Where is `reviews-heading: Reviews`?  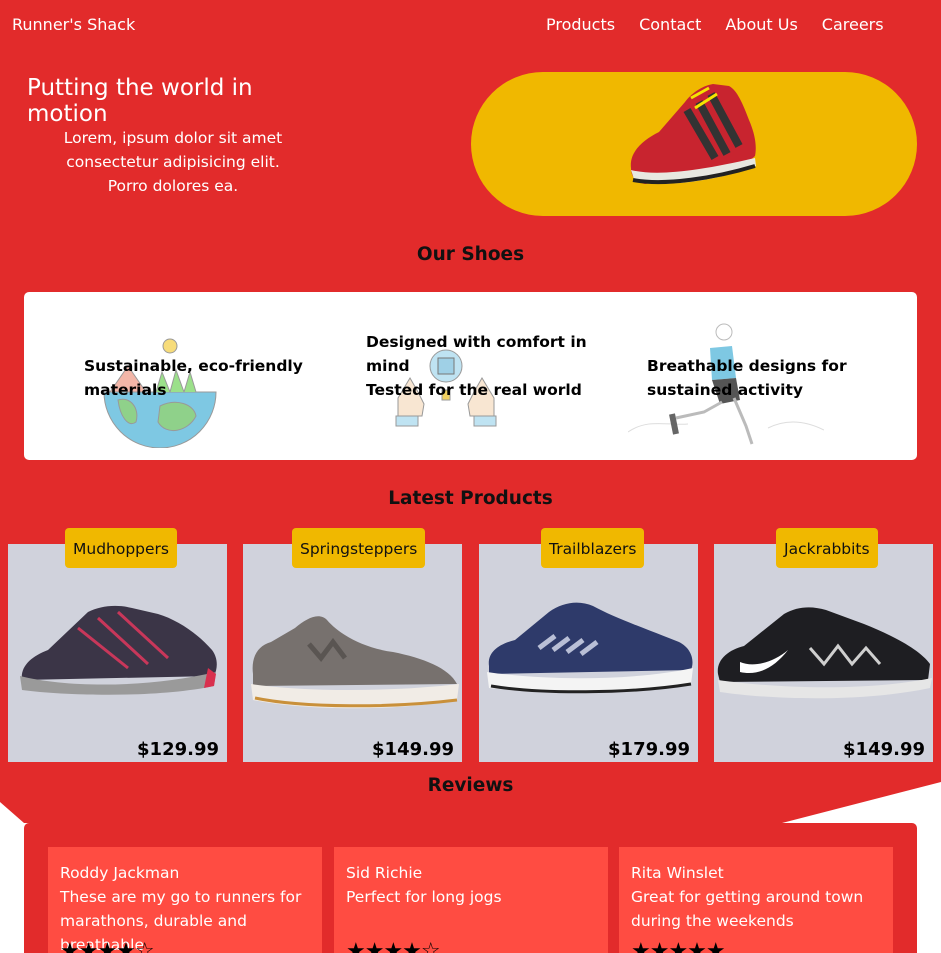
reviews-heading: Reviews is located at coordinates (470, 785).